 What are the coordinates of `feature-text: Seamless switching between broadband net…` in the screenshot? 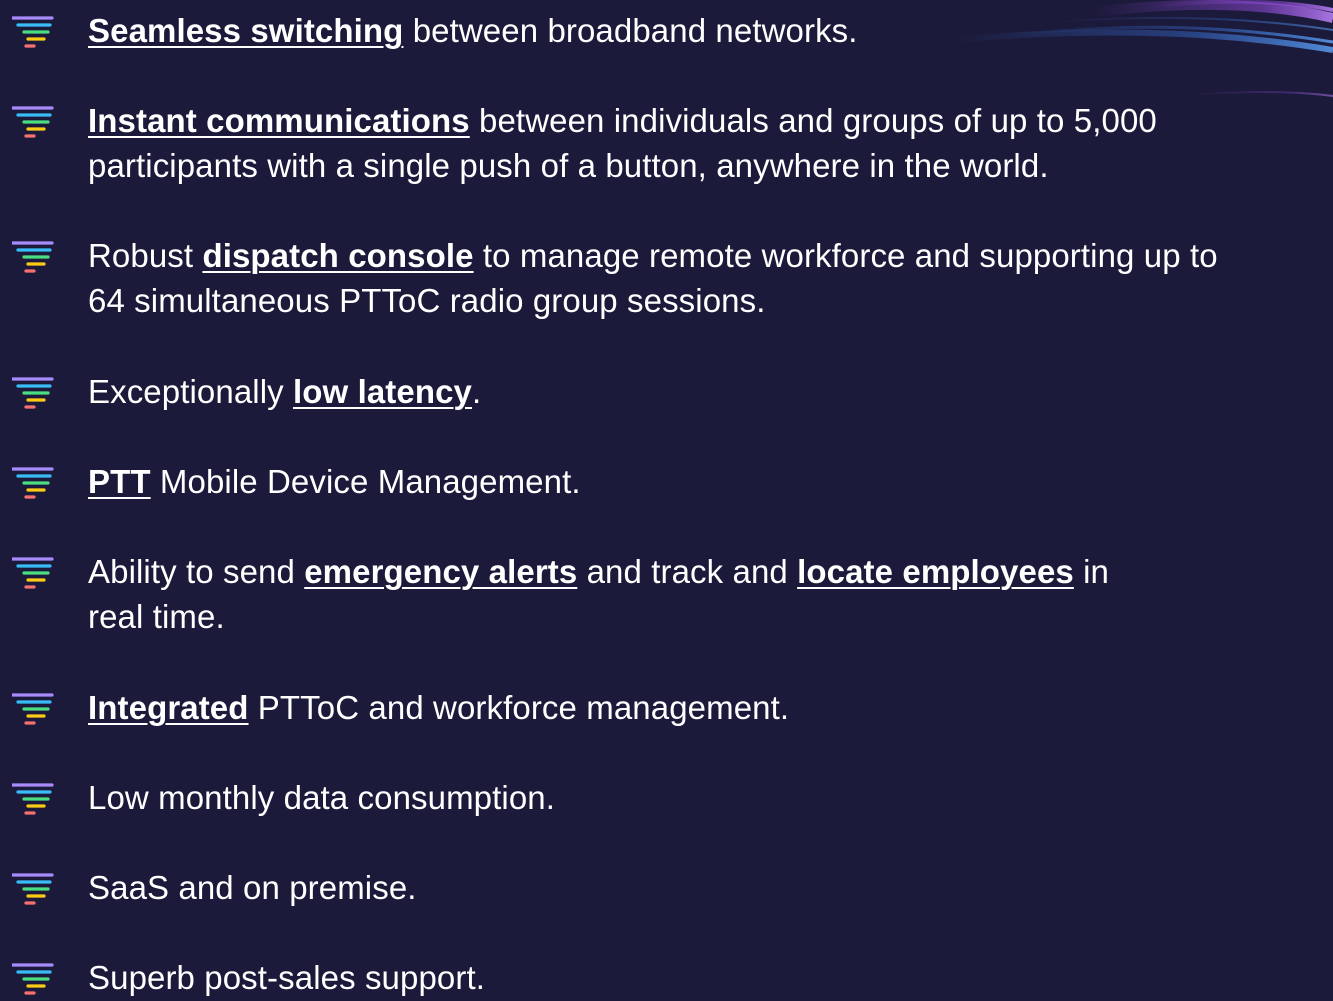 It's located at (710, 30).